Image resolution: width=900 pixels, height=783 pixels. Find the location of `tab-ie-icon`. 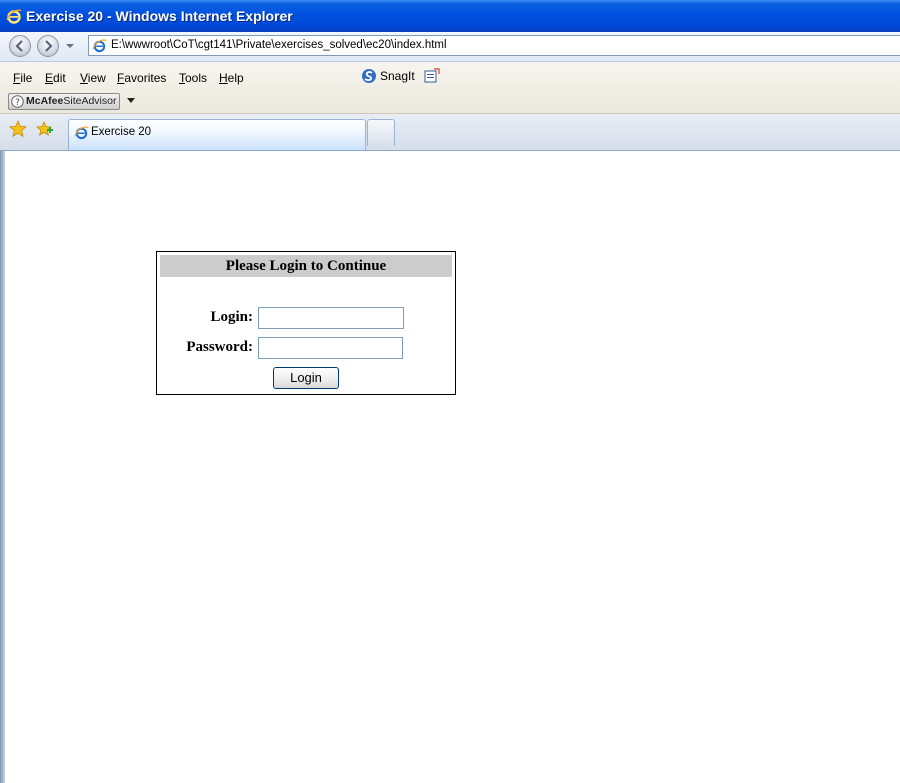

tab-ie-icon is located at coordinates (81, 133).